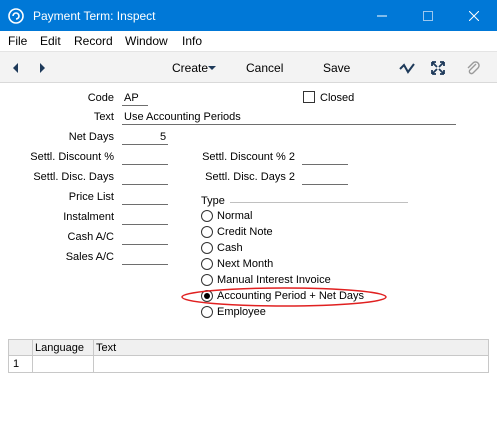 The image size is (497, 422). I want to click on radio-normal, so click(207, 216).